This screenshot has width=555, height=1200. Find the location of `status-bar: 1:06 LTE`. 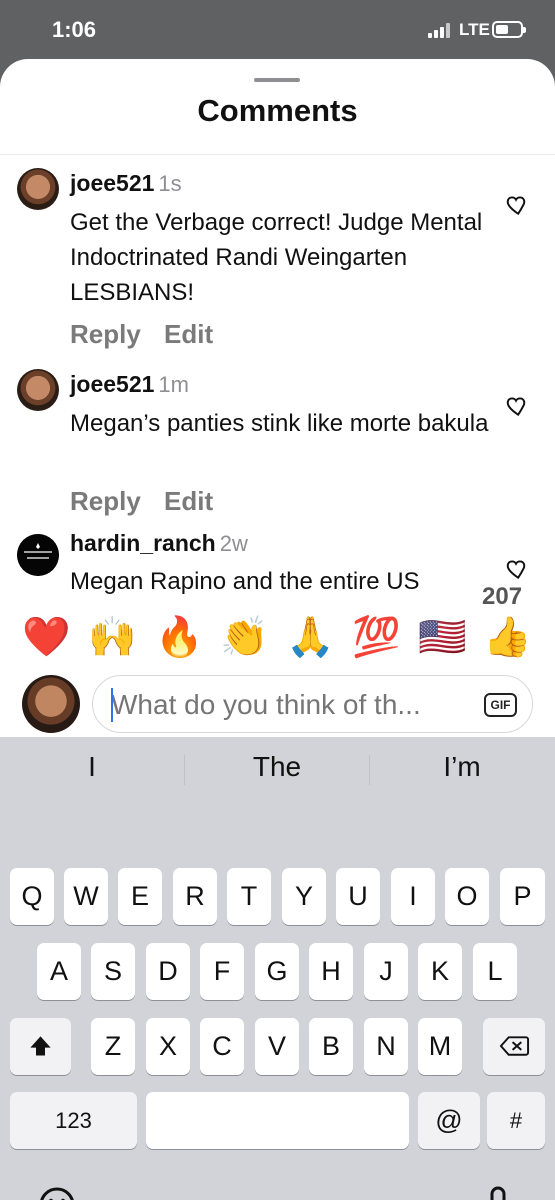

status-bar: 1:06 LTE is located at coordinates (277, 30).